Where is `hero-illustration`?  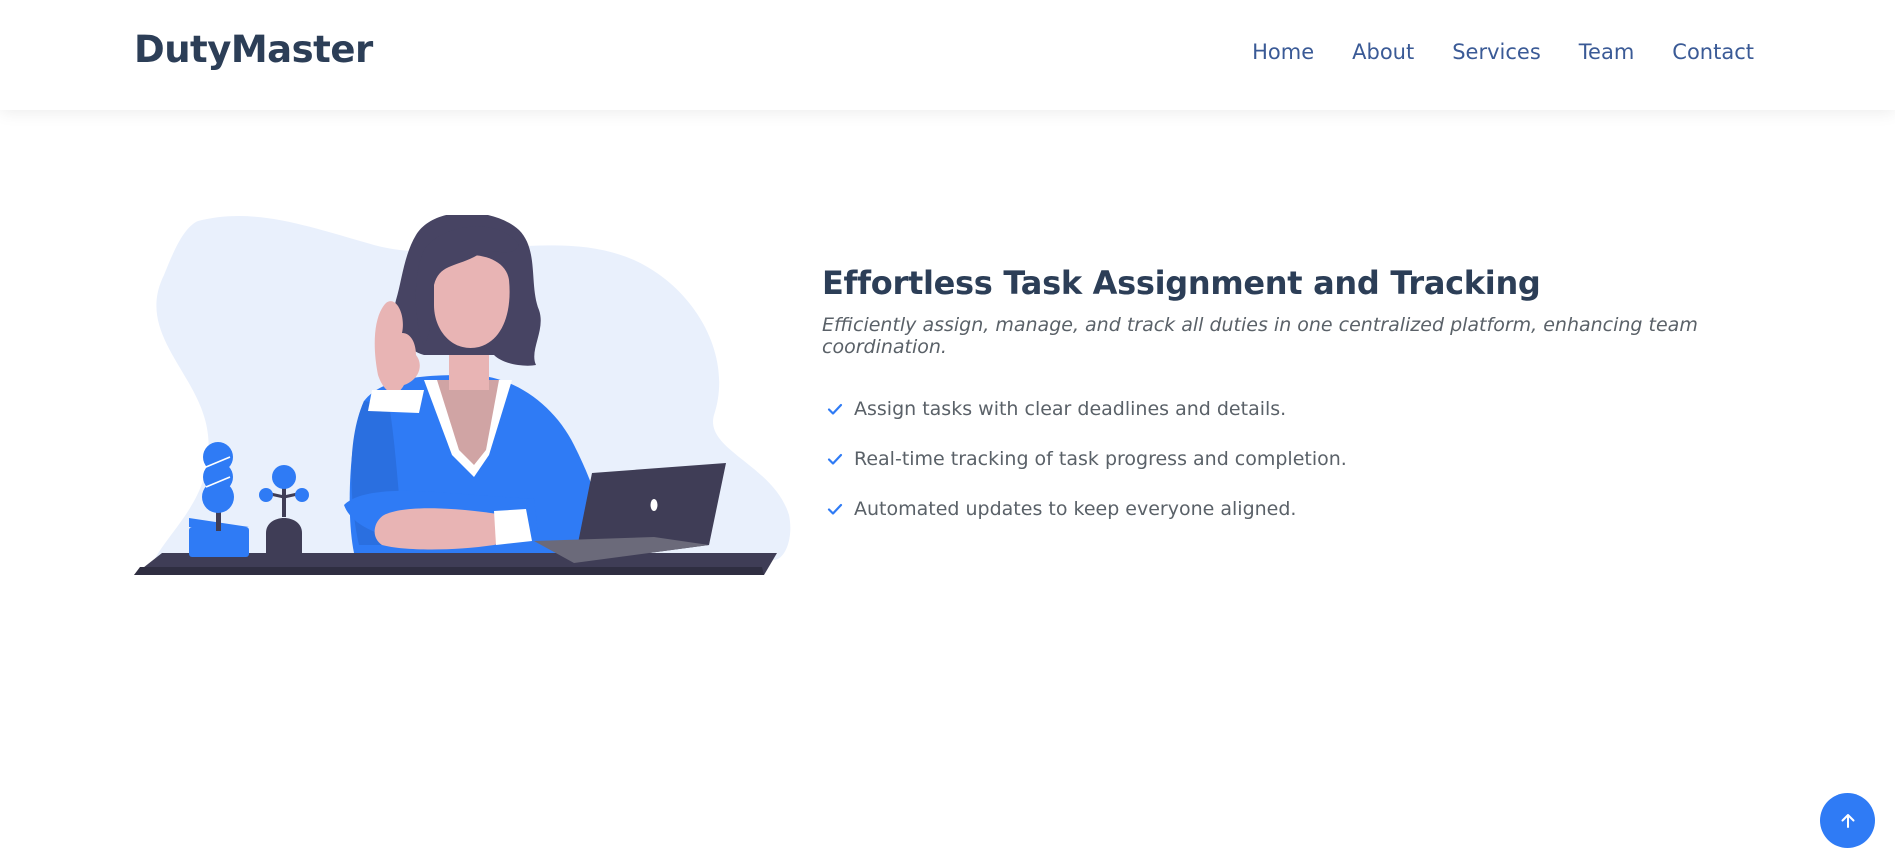
hero-illustration is located at coordinates (464, 396).